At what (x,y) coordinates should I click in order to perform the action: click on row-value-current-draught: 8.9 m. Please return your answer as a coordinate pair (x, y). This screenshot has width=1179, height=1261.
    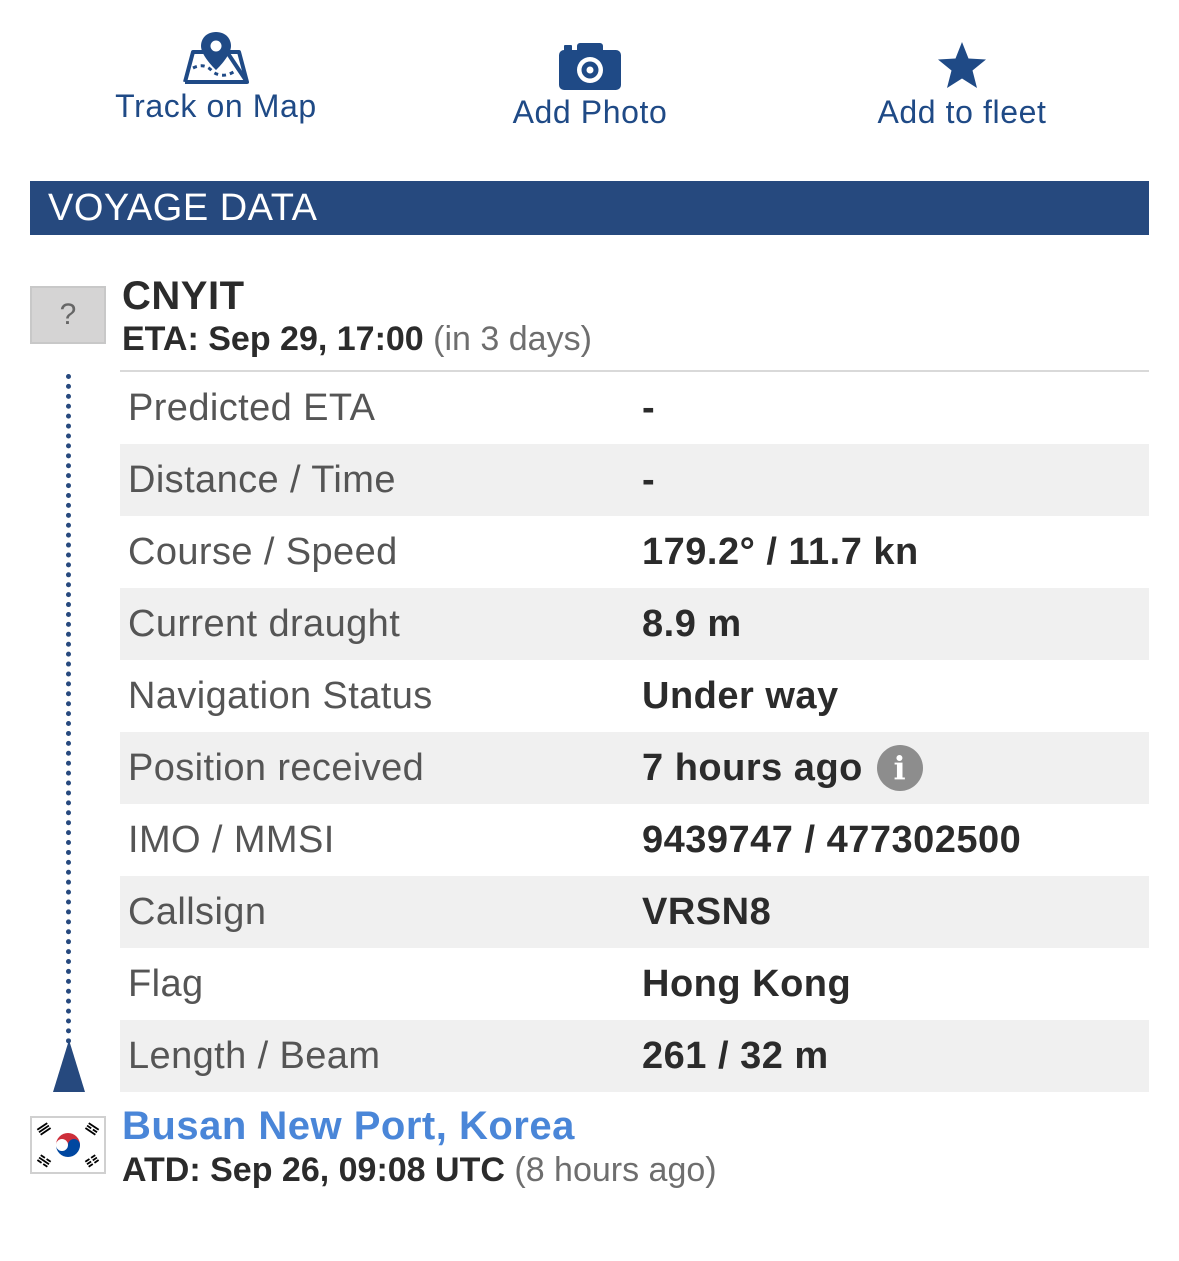
    Looking at the image, I should click on (692, 623).